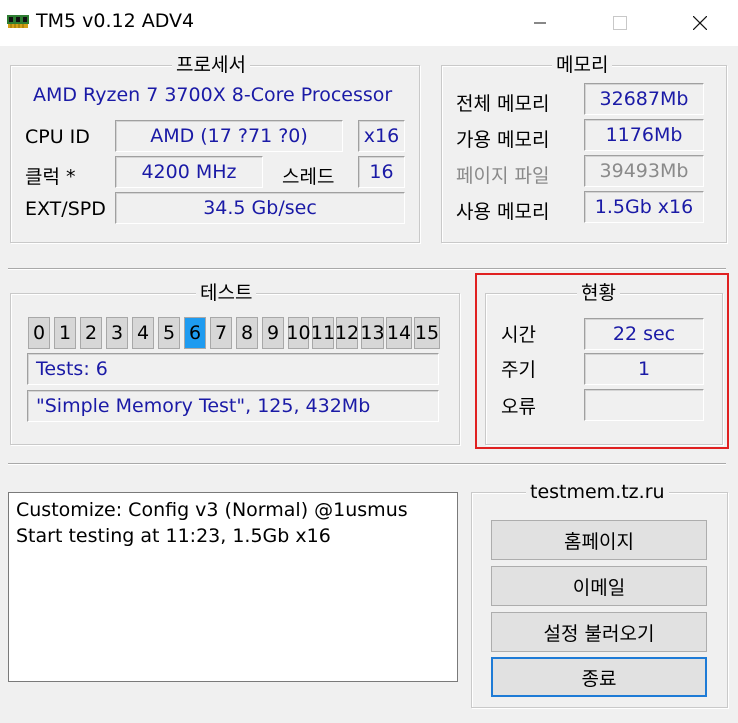 This screenshot has width=738, height=723. What do you see at coordinates (233, 406) in the screenshot?
I see `current-test-field: "Simple Memory Test", 125, 432Mb` at bounding box center [233, 406].